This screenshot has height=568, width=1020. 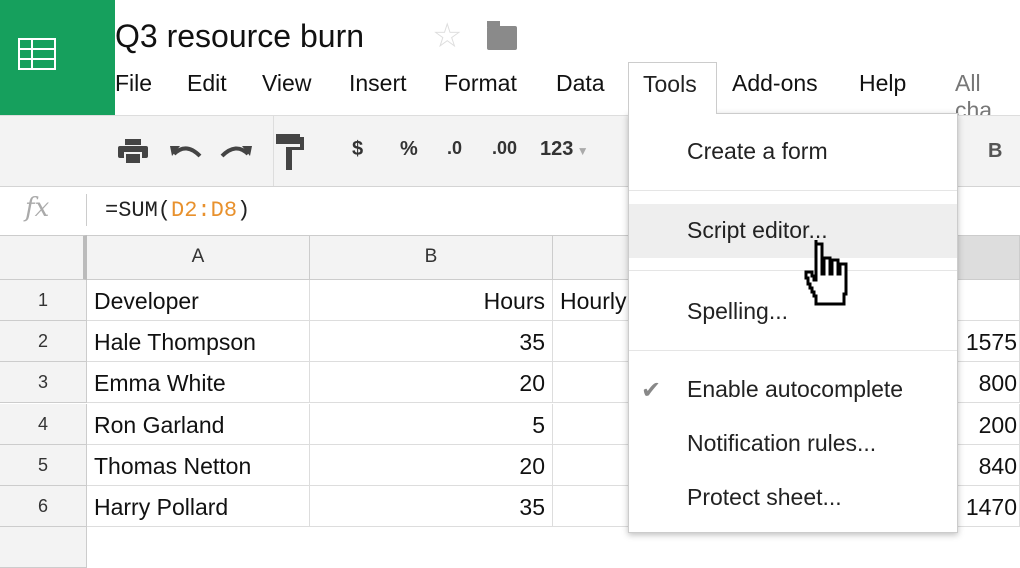 I want to click on formula-input: =SUM(D2:D8), so click(x=177, y=210).